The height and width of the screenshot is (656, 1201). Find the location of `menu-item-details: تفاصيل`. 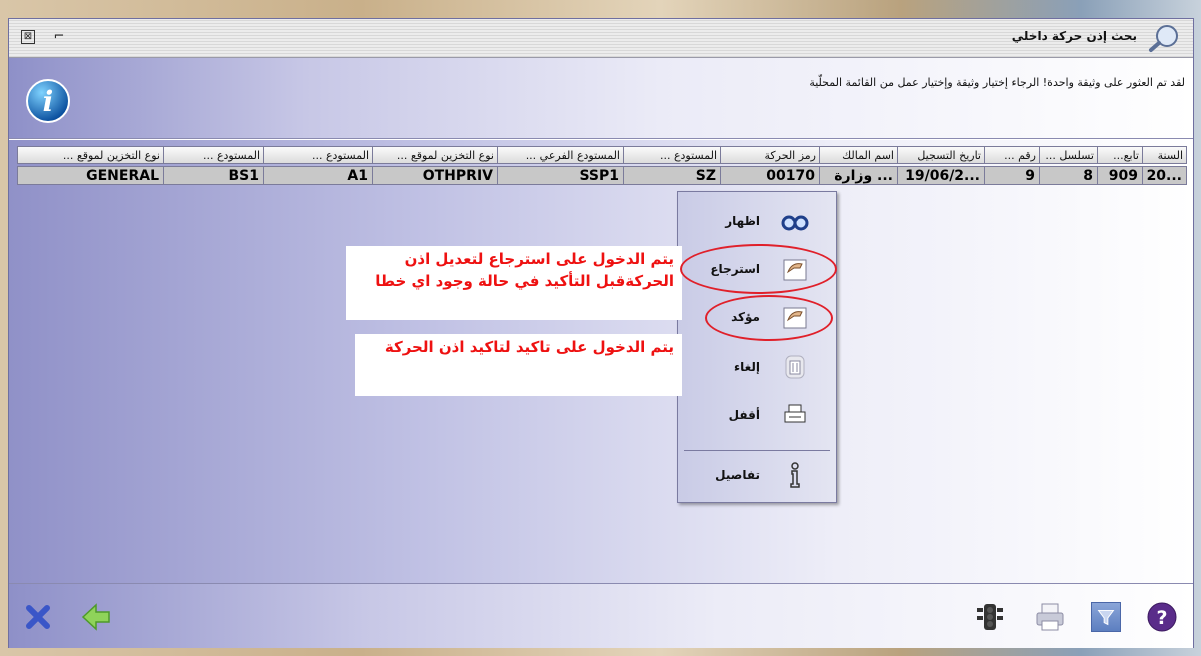

menu-item-details: تفاصيل is located at coordinates (757, 476).